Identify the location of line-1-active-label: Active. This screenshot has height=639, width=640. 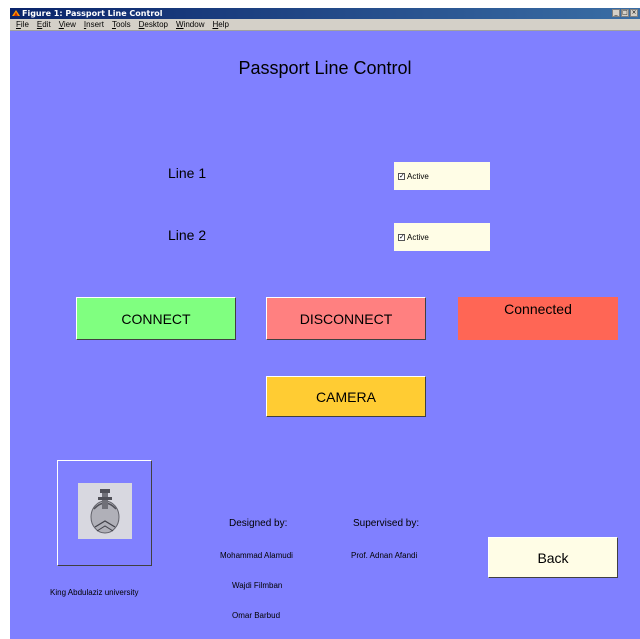
(418, 176).